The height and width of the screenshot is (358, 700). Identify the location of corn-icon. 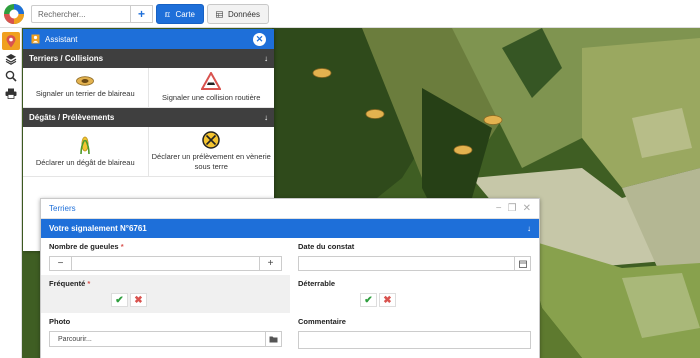
(85, 145).